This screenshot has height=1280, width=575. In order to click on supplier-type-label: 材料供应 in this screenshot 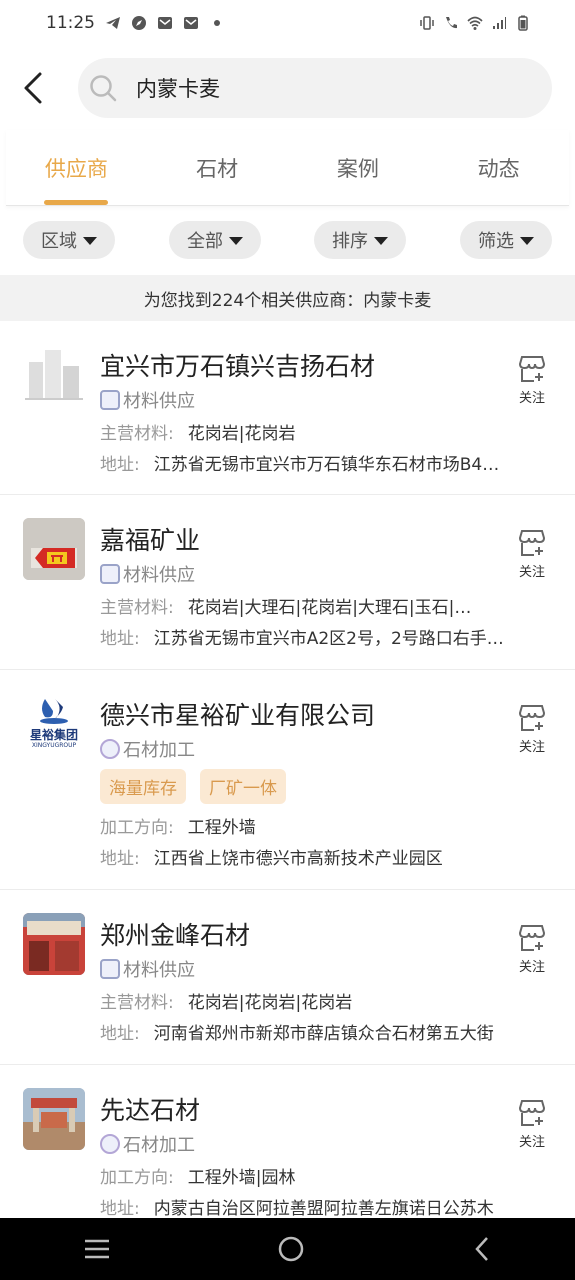, I will do `click(159, 401)`.